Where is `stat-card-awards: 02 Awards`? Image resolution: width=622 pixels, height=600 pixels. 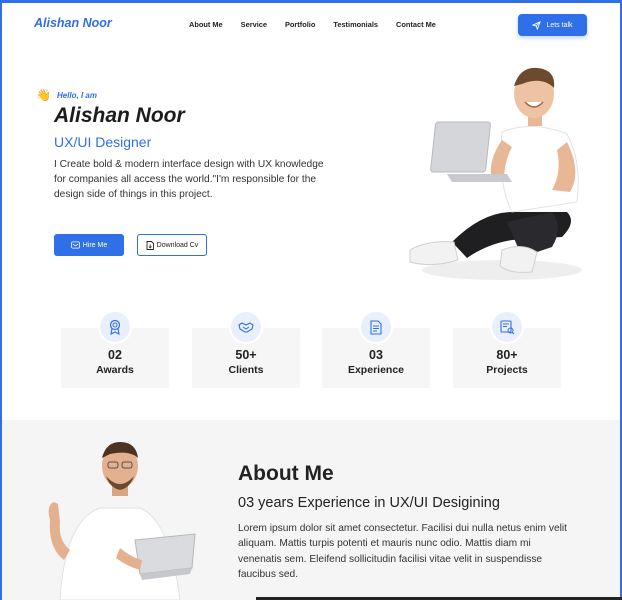
stat-card-awards: 02 Awards is located at coordinates (115, 349).